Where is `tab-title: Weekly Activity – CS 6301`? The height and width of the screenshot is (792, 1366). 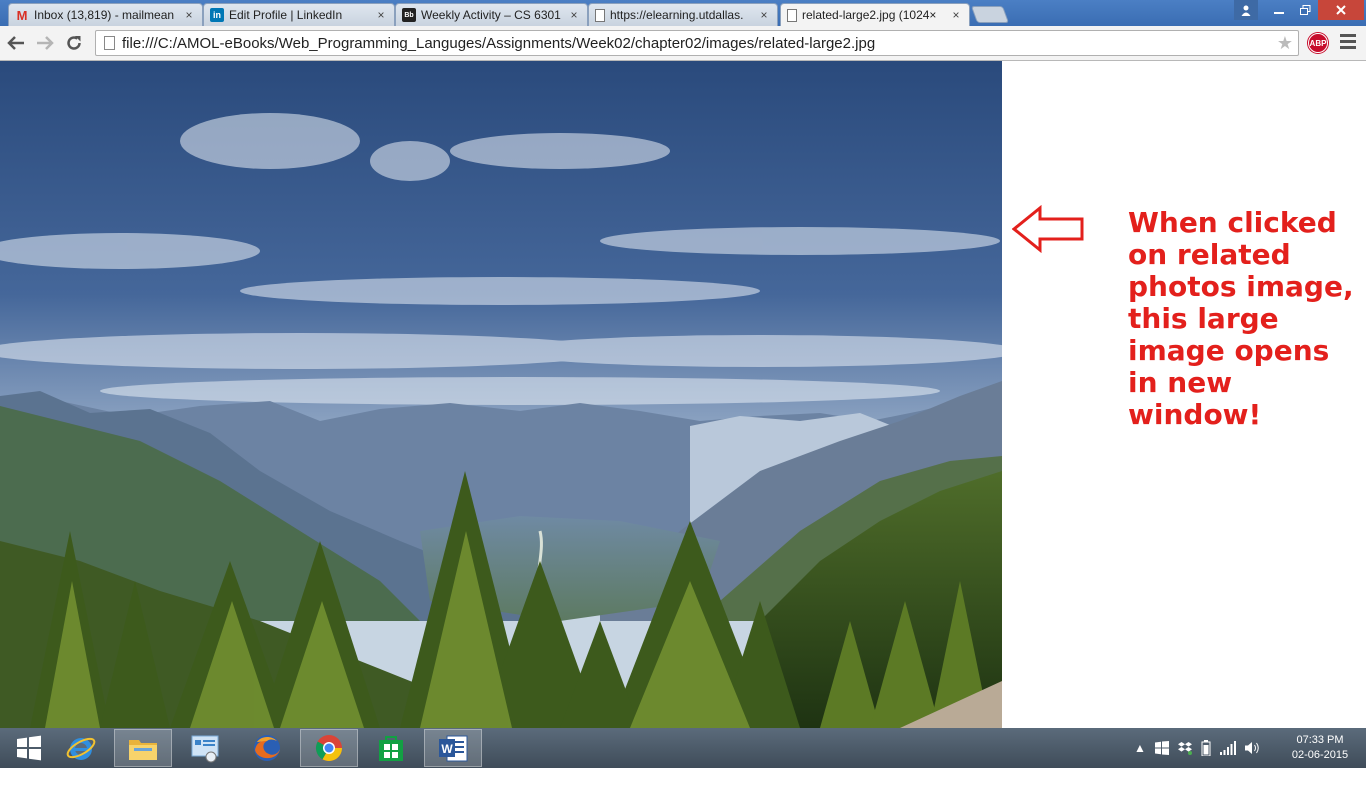 tab-title: Weekly Activity – CS 6301 is located at coordinates (491, 15).